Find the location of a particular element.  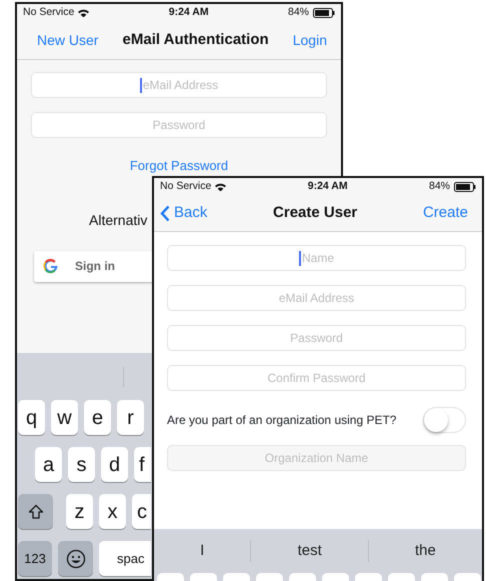

suggestion-button: I is located at coordinates (202, 551).